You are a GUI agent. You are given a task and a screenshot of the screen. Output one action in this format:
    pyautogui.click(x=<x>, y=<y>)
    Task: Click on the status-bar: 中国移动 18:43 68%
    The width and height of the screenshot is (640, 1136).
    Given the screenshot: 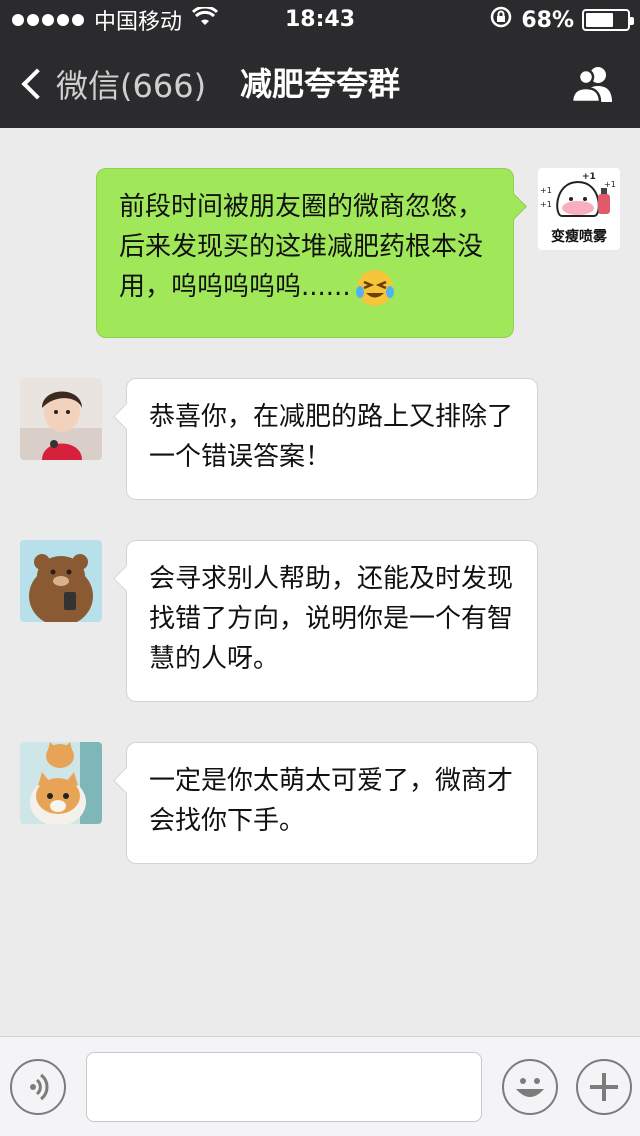 What is the action you would take?
    pyautogui.click(x=320, y=20)
    